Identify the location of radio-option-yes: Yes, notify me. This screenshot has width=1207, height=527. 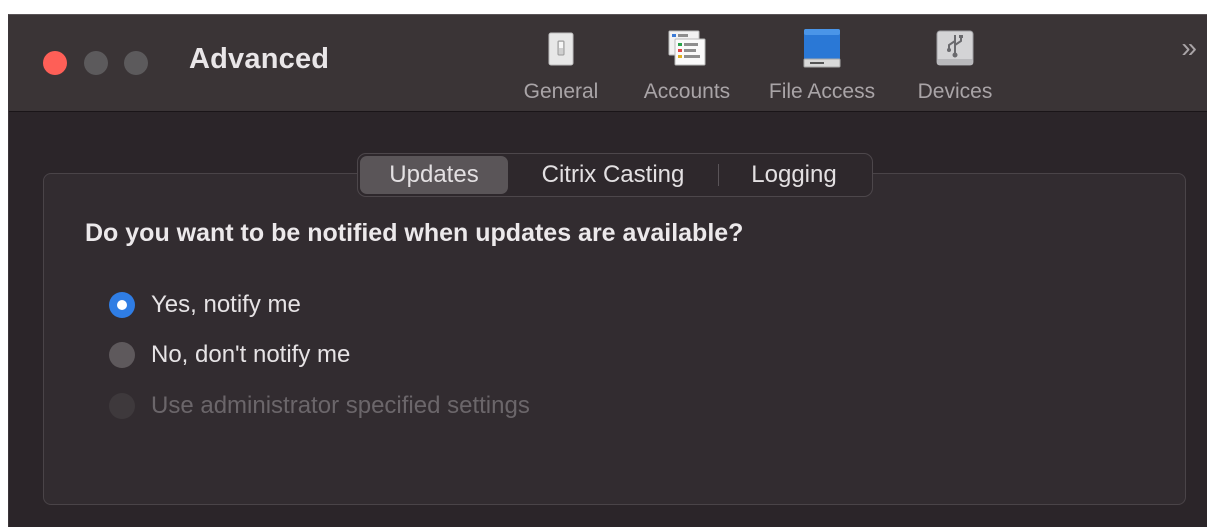
(205, 305).